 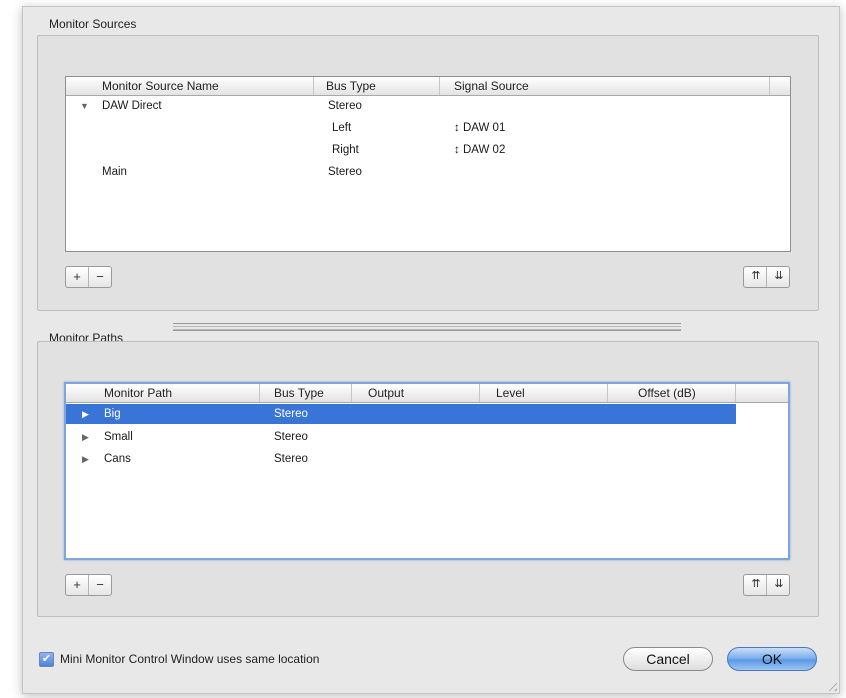 What do you see at coordinates (831, 685) in the screenshot?
I see `resize-grip-icon` at bounding box center [831, 685].